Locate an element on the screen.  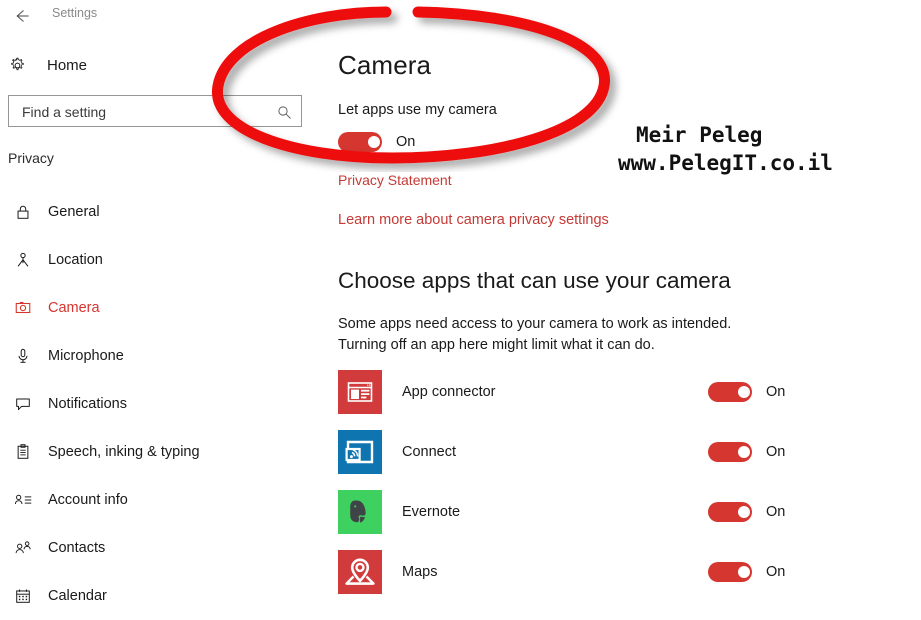
app-name: Maps is located at coordinates (420, 572).